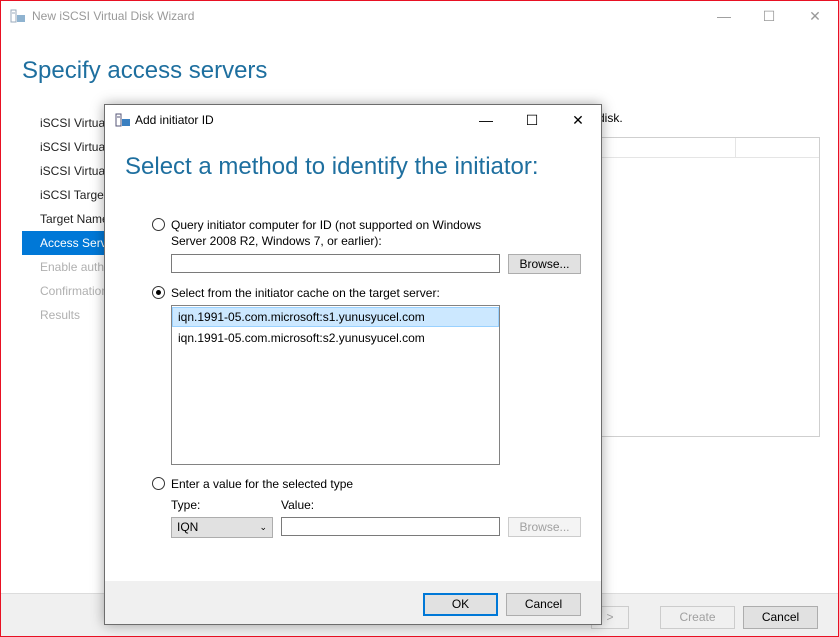  I want to click on query-radio, so click(158, 224).